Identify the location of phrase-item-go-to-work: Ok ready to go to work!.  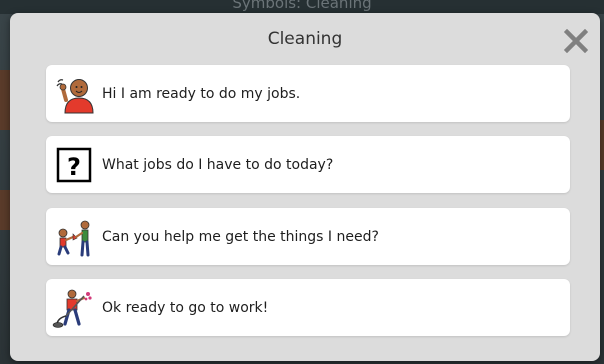
(308, 307).